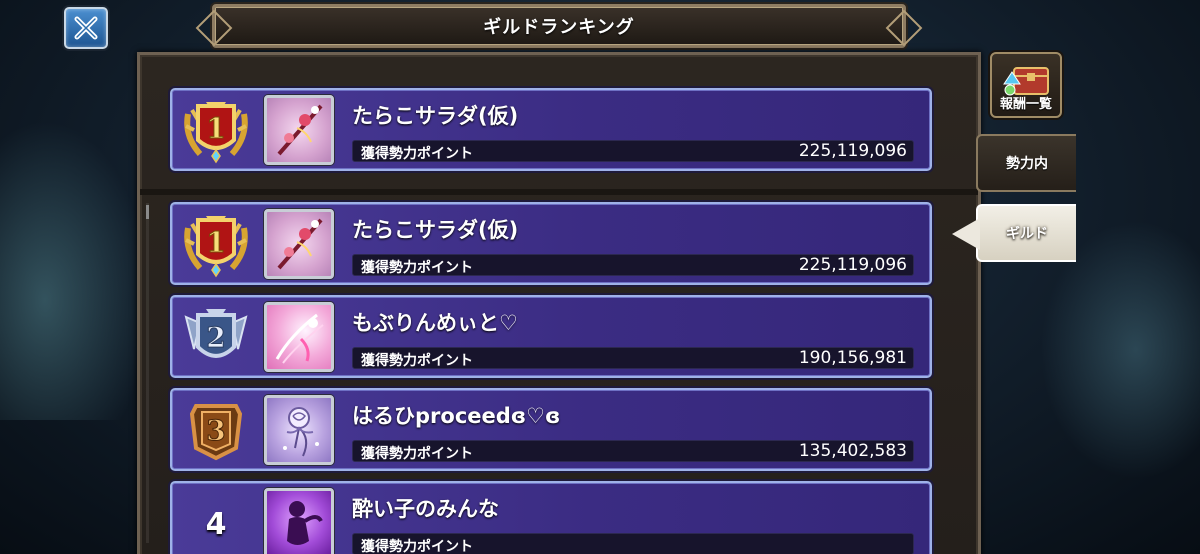 This screenshot has width=1200, height=554. I want to click on points-value: 190,156,981, so click(852, 358).